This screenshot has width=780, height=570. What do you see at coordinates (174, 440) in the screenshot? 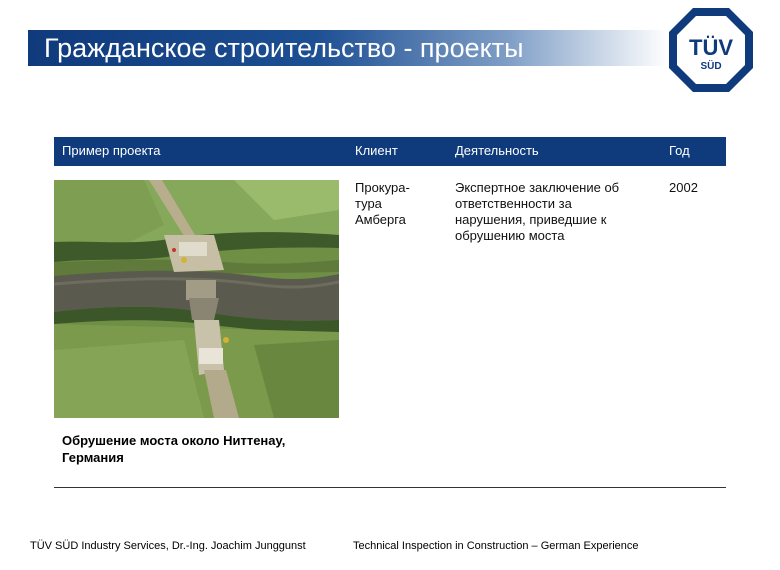
I see `caption-line-1: Обрушение моста около Ниттенау,` at bounding box center [174, 440].